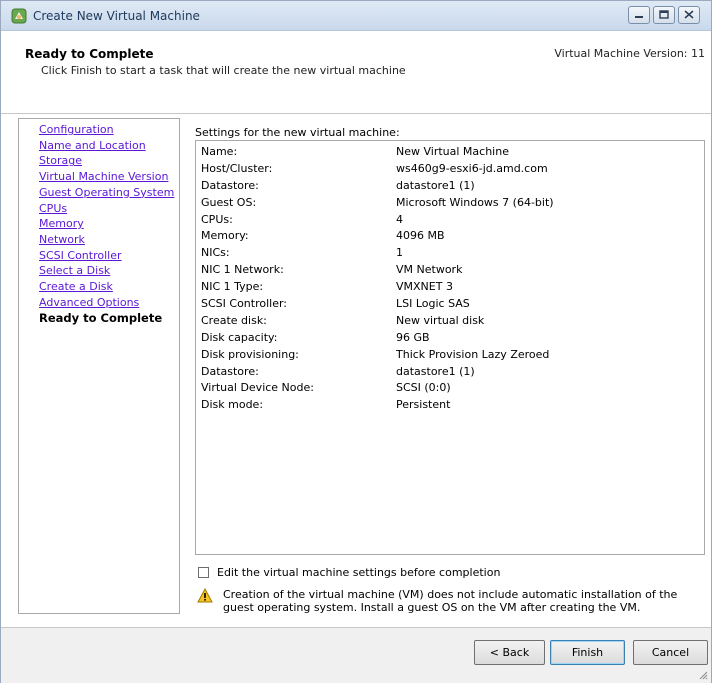 This screenshot has width=712, height=683. Describe the element at coordinates (239, 337) in the screenshot. I see `summary-key: Disk capacity:` at that location.